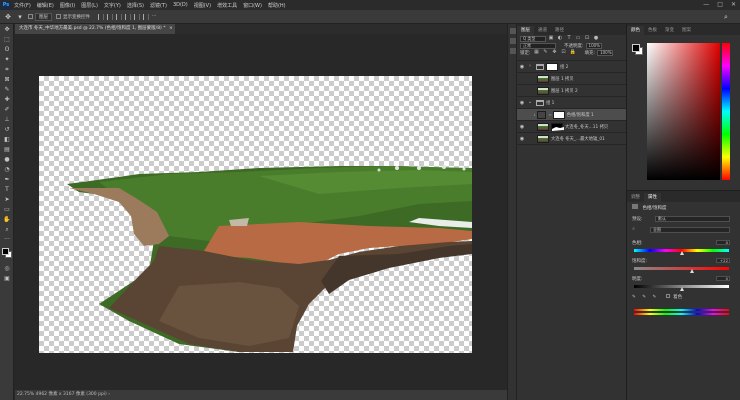 The image size is (740, 400). What do you see at coordinates (45, 5) in the screenshot?
I see `menu-edit: 编辑(E)` at bounding box center [45, 5].